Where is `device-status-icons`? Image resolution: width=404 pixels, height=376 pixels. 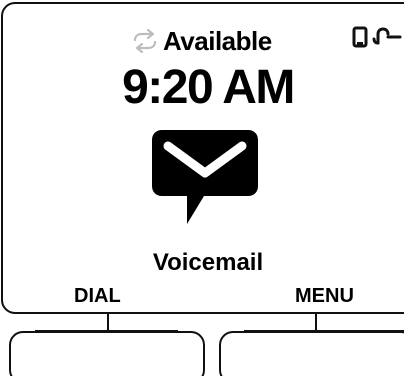
device-status-icons is located at coordinates (377, 37).